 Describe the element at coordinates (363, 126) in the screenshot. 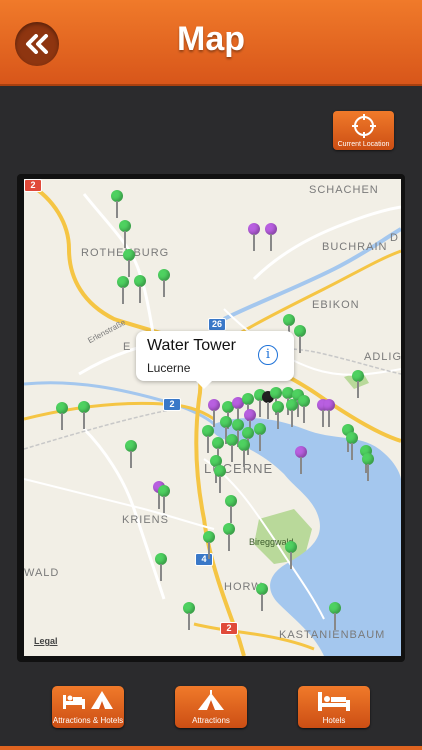

I see `crosshair-icon` at that location.